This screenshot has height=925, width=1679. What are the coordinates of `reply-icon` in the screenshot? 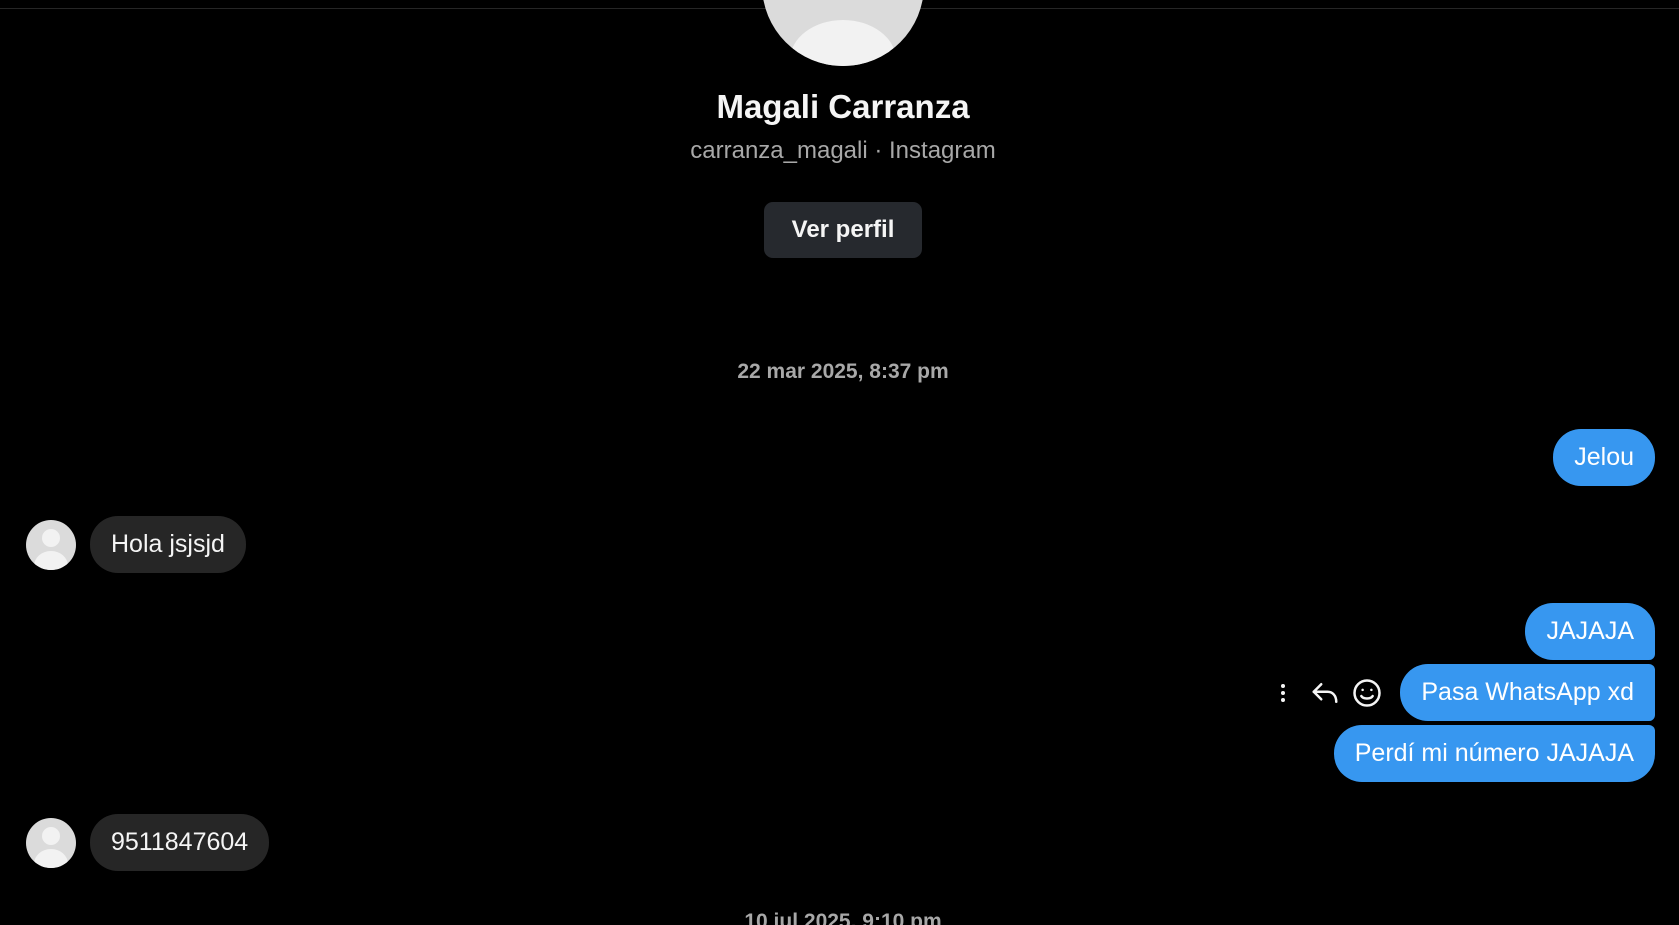 It's located at (1325, 693).